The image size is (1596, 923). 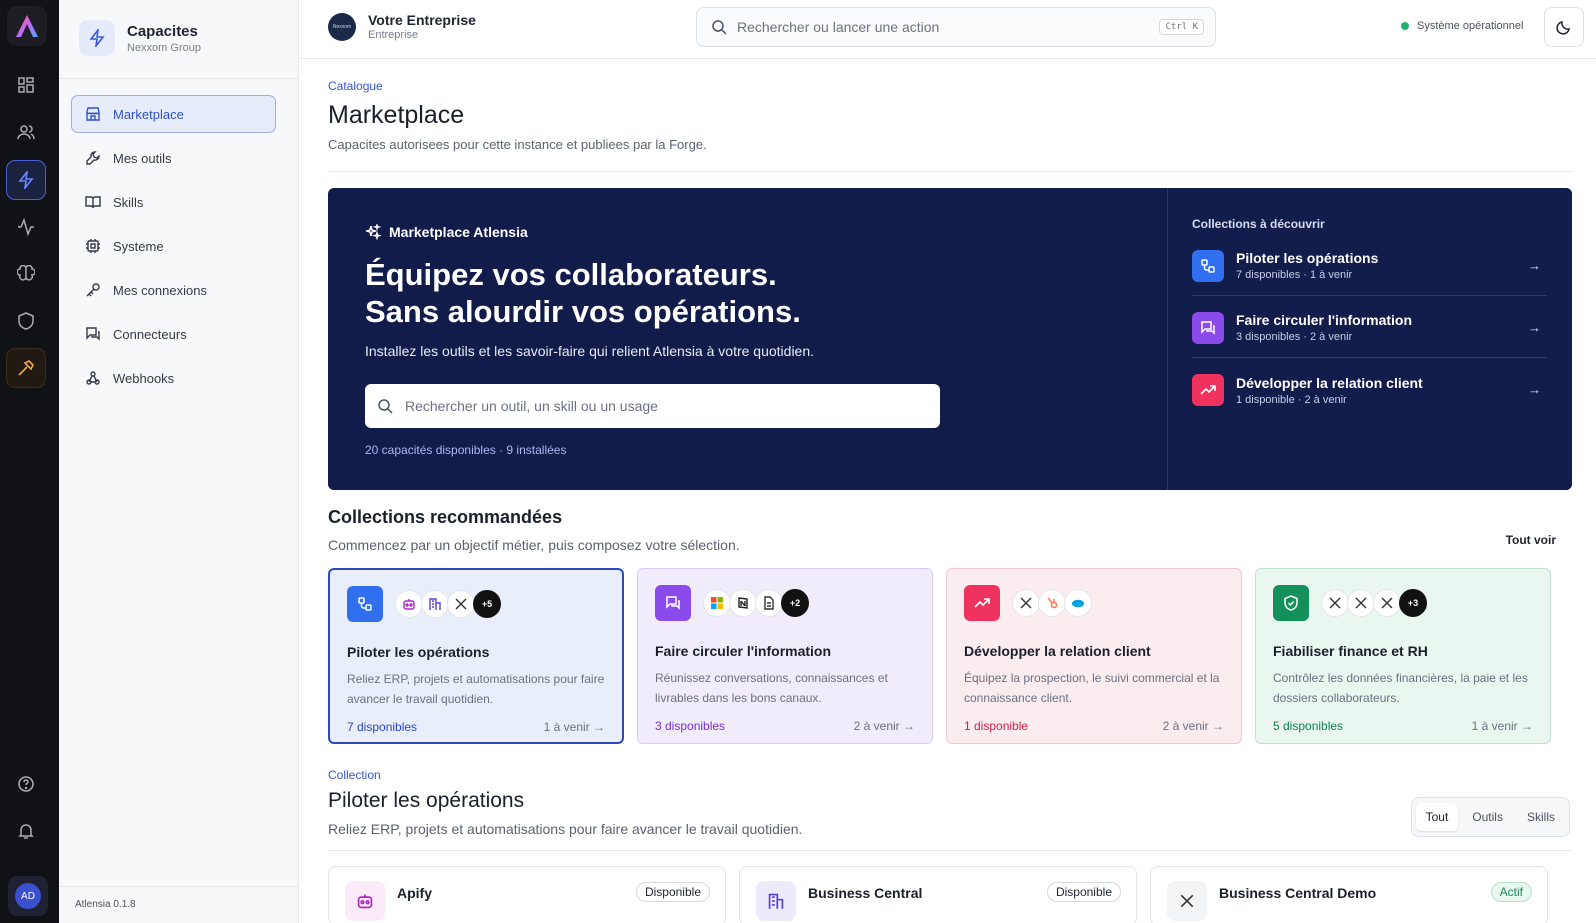 I want to click on card-title: Fiabiliser finance et RH, so click(x=1350, y=651).